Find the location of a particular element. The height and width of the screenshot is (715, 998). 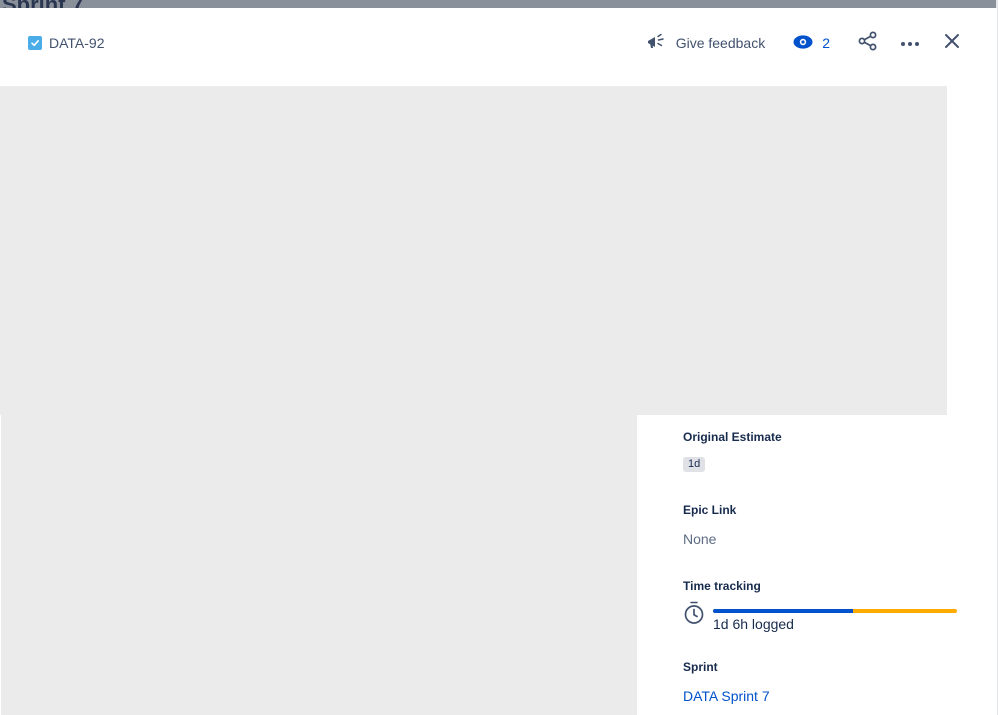

sprint-link: DATA Sprint 7 is located at coordinates (726, 696).